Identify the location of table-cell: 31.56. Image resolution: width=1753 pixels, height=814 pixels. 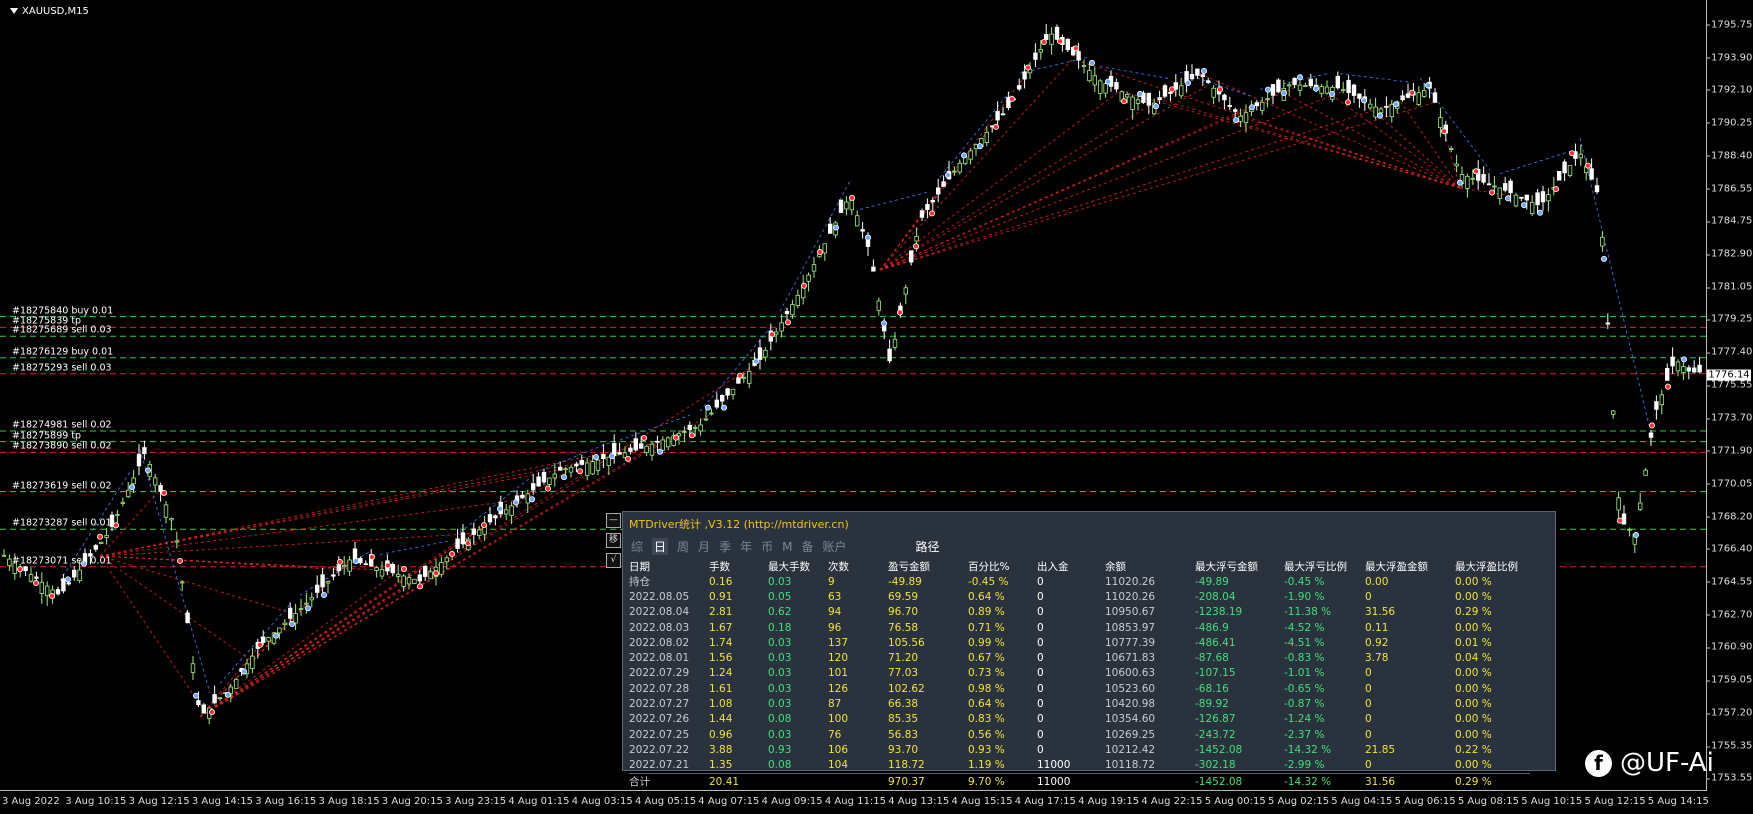
(1410, 781).